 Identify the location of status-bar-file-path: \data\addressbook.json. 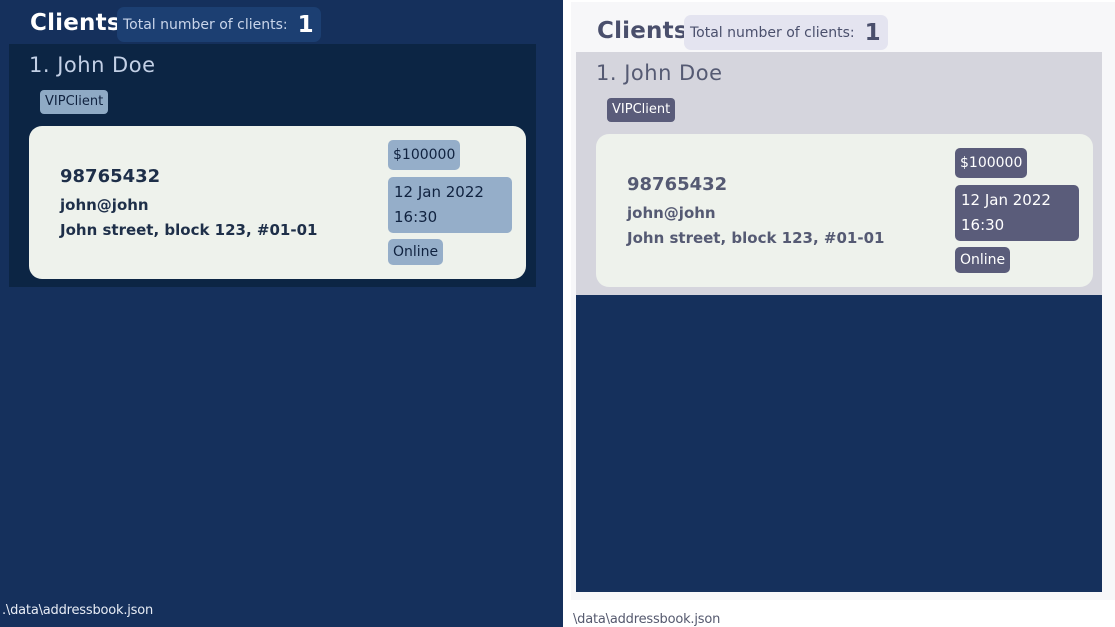
(647, 619).